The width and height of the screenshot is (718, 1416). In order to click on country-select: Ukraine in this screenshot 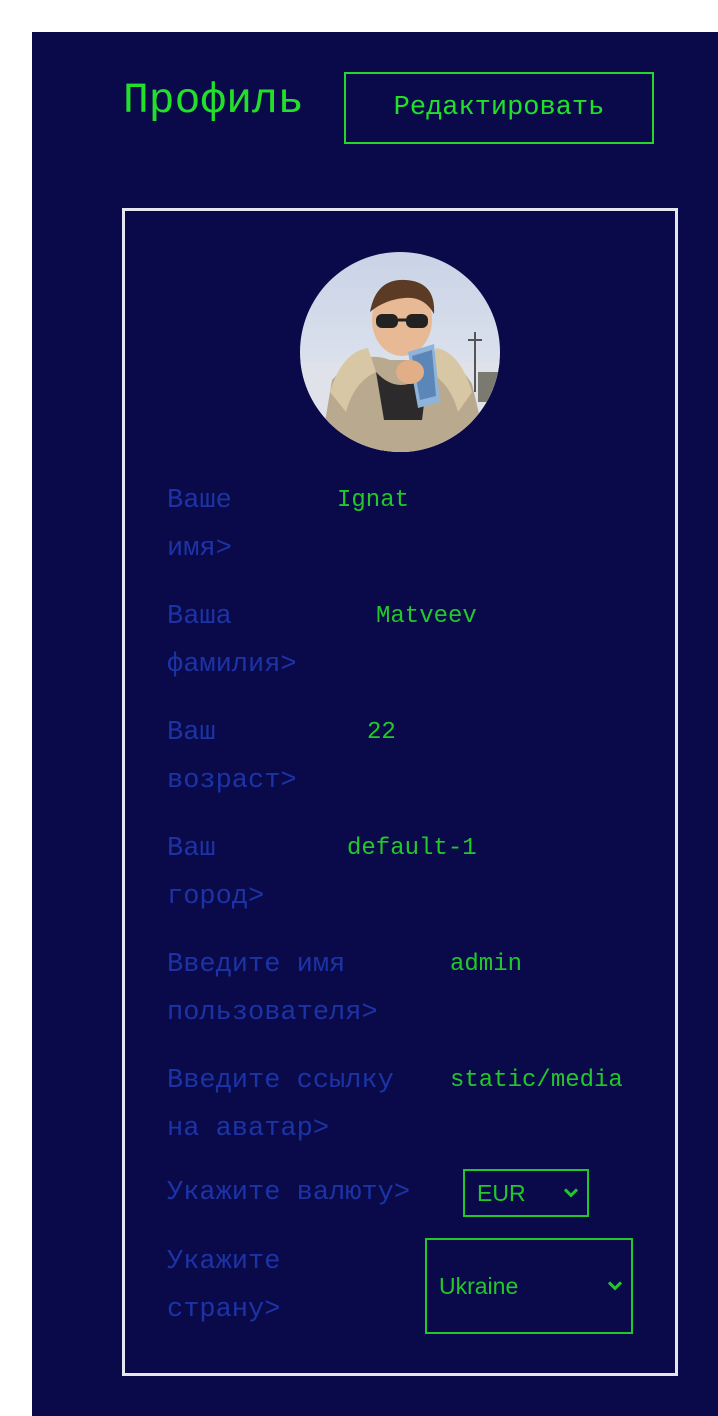, I will do `click(529, 1286)`.